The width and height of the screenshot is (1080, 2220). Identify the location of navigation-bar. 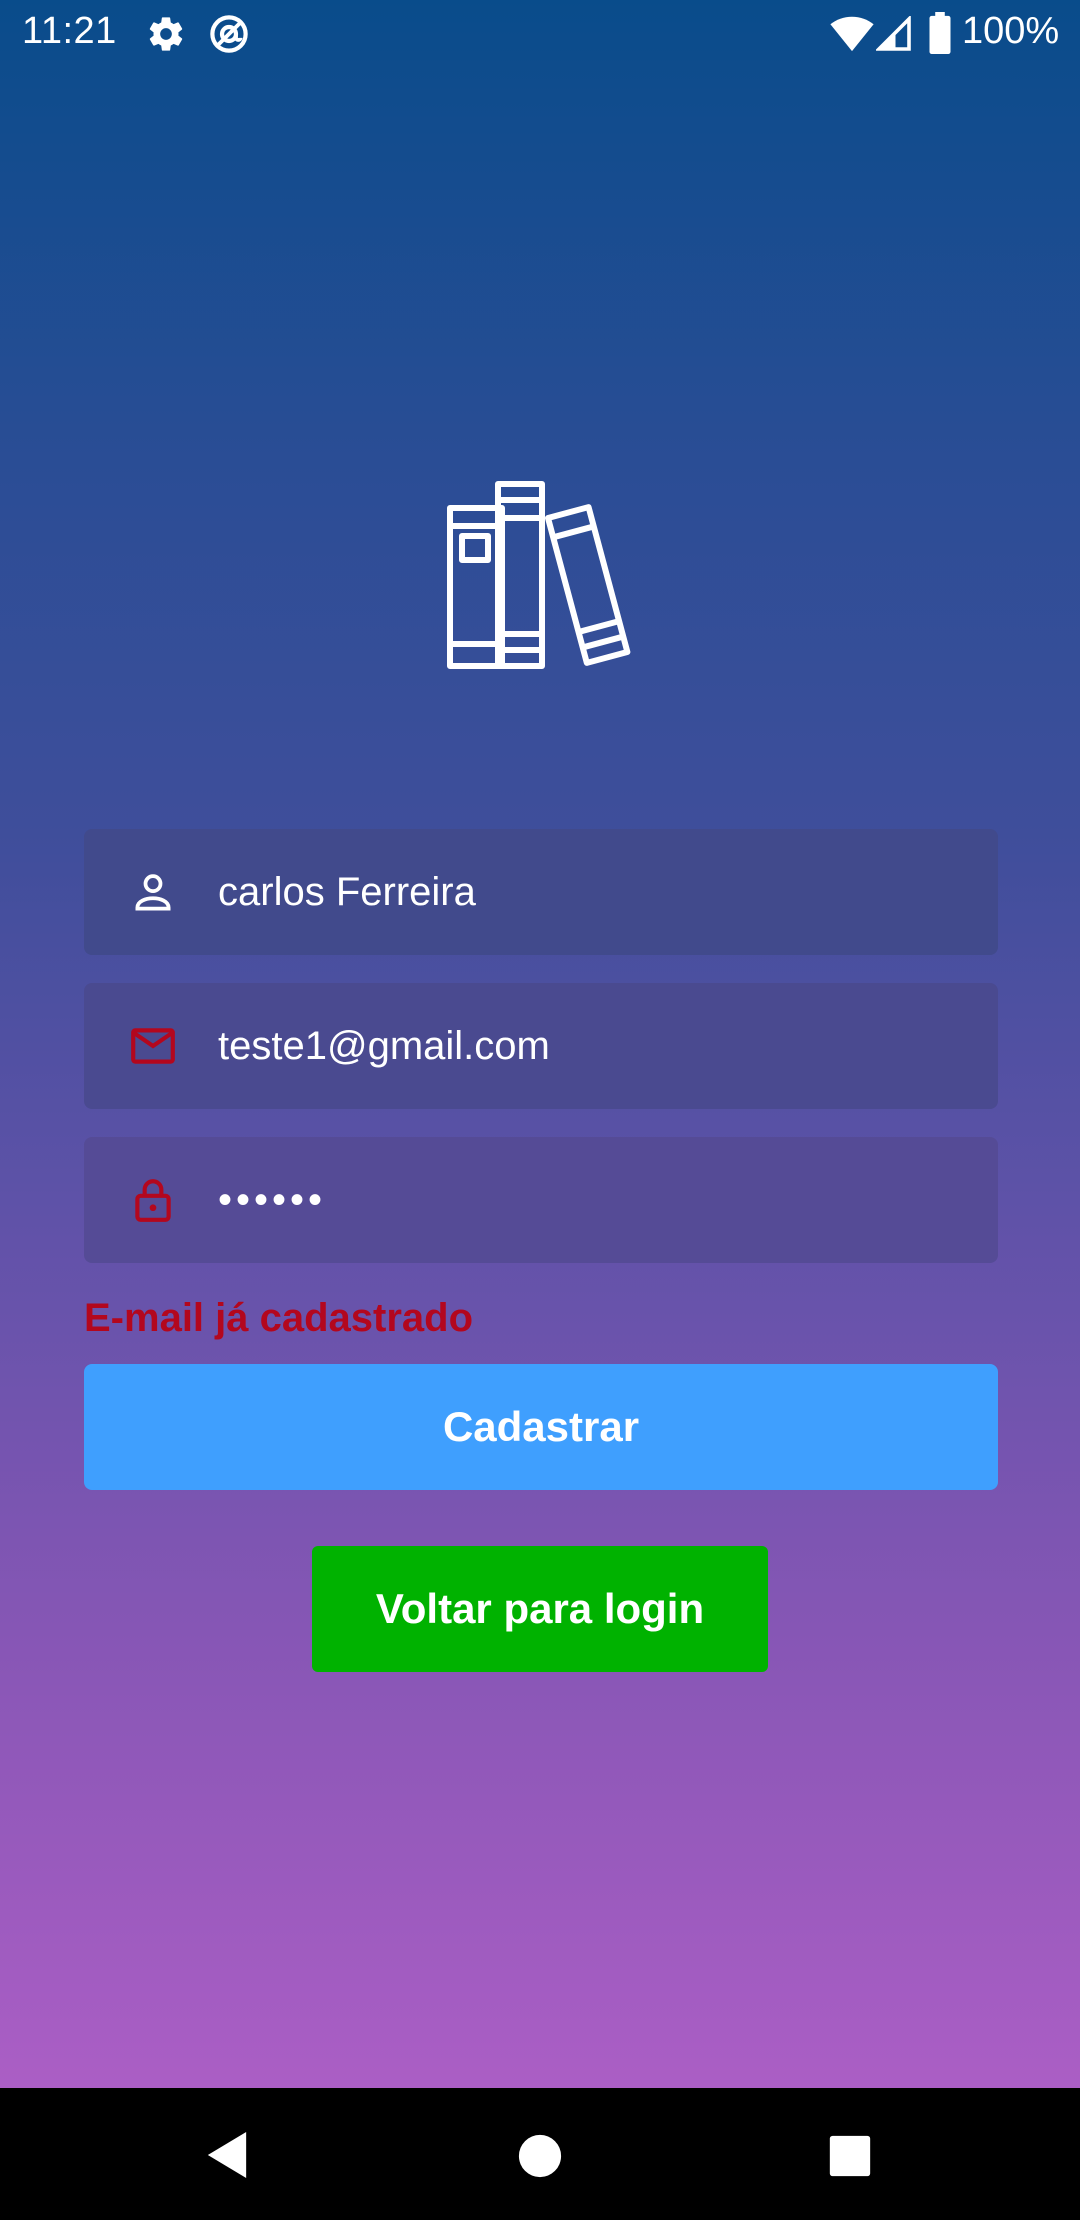
(540, 2154).